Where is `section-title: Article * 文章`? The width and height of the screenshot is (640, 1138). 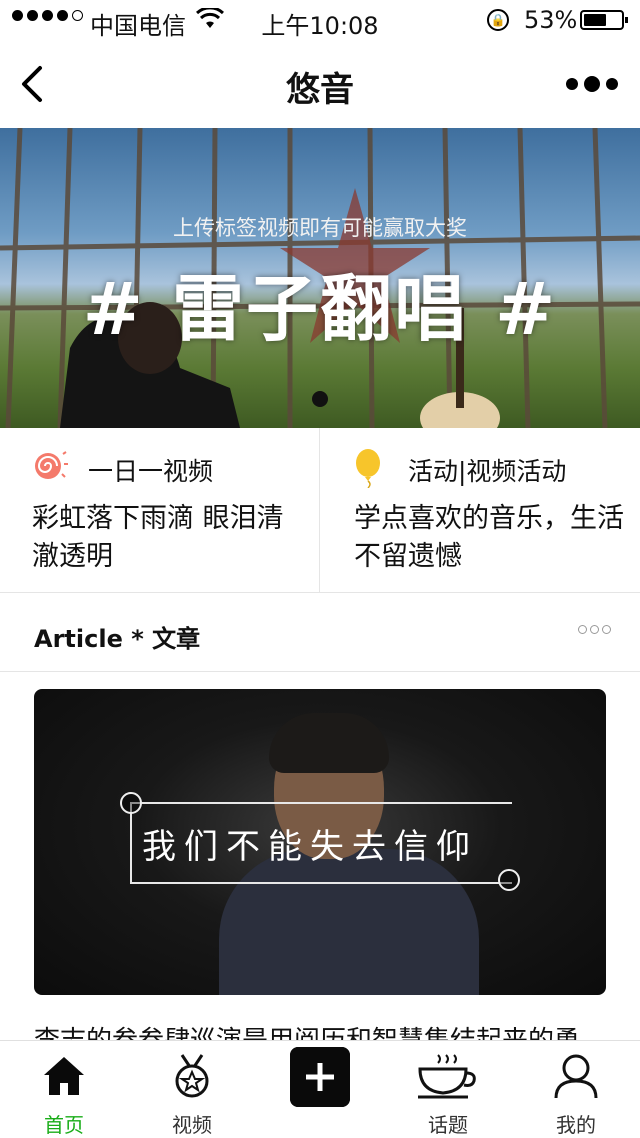
section-title: Article * 文章 is located at coordinates (117, 639).